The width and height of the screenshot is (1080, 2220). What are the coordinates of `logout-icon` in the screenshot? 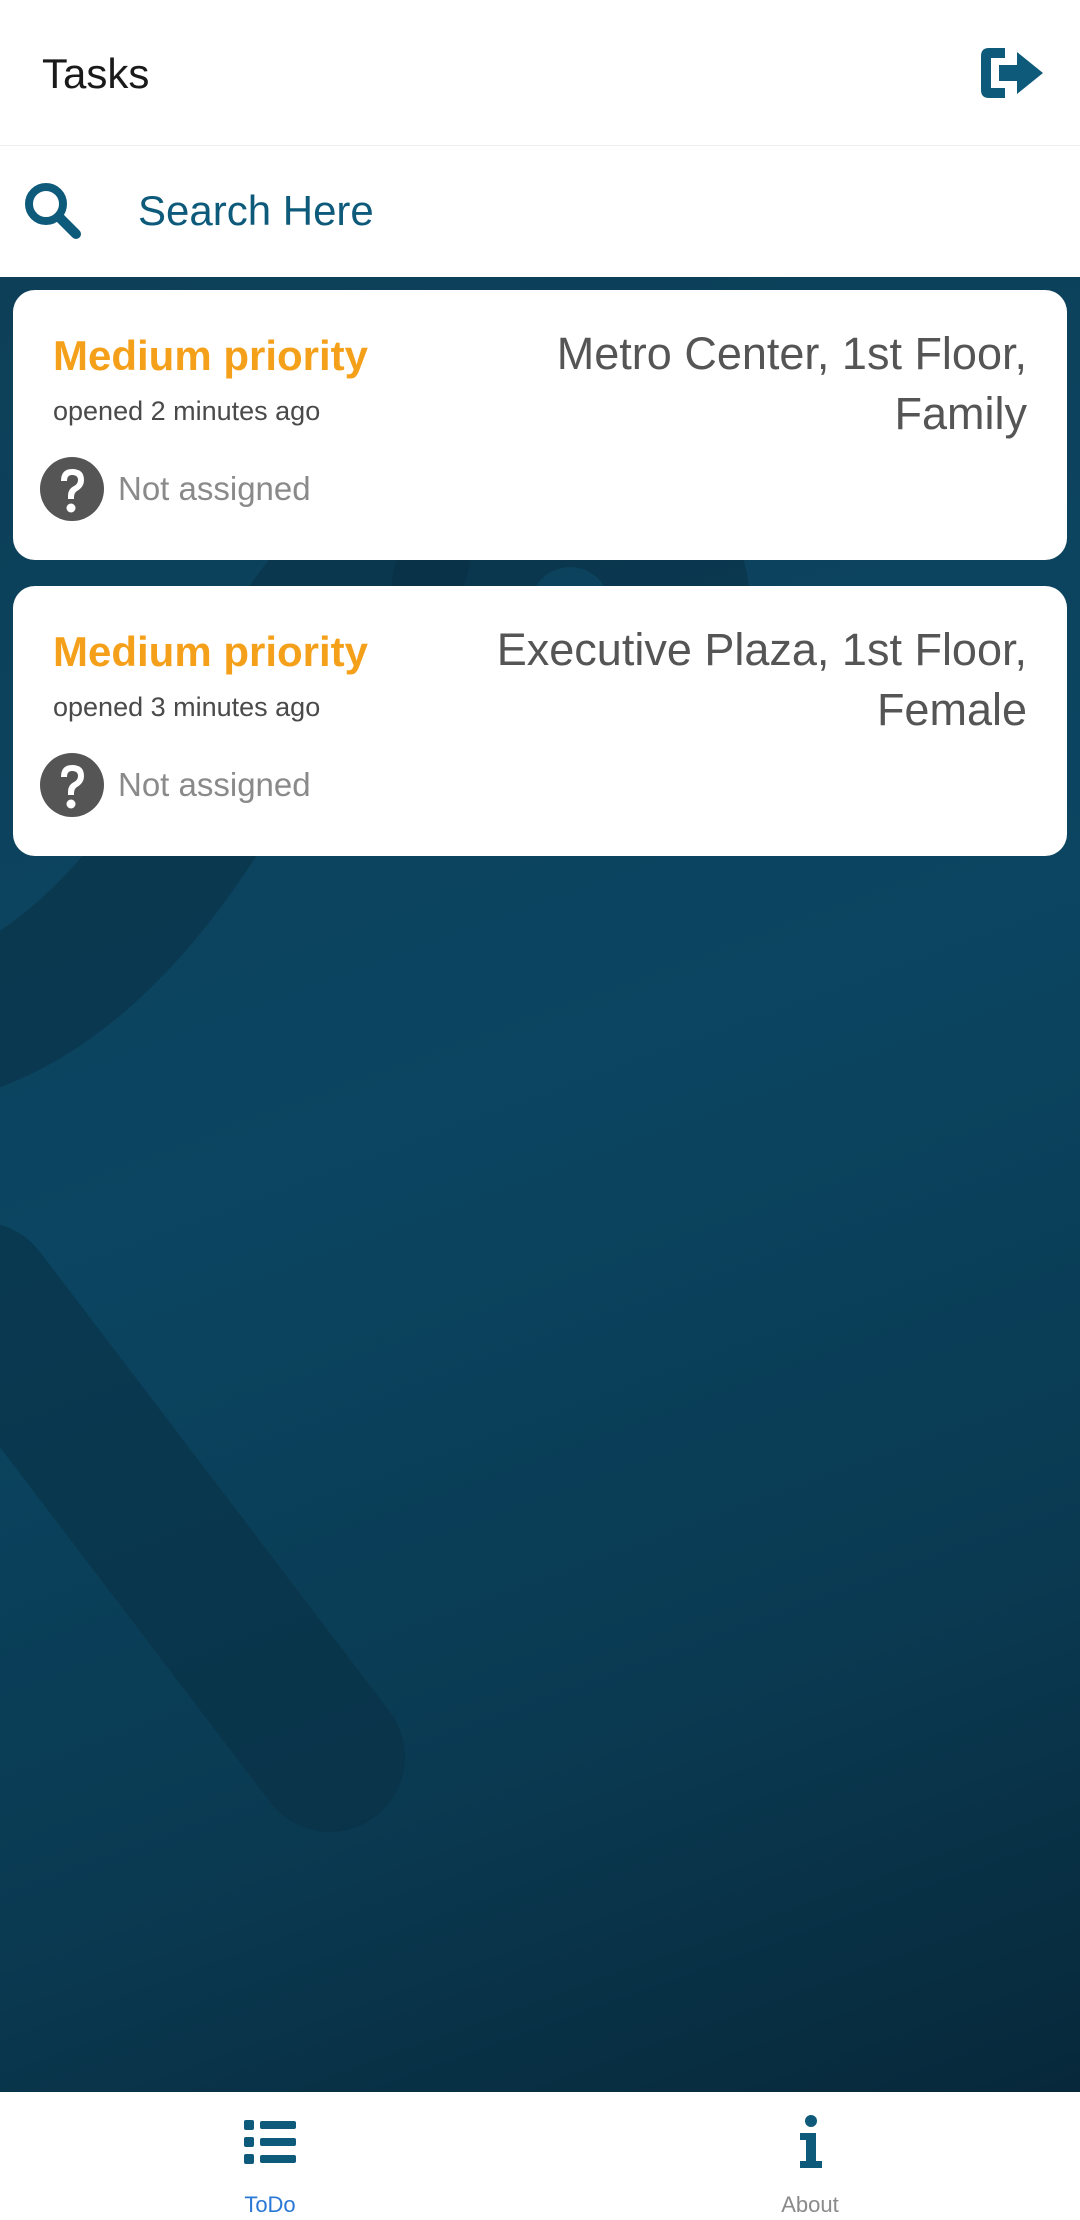 It's located at (1012, 73).